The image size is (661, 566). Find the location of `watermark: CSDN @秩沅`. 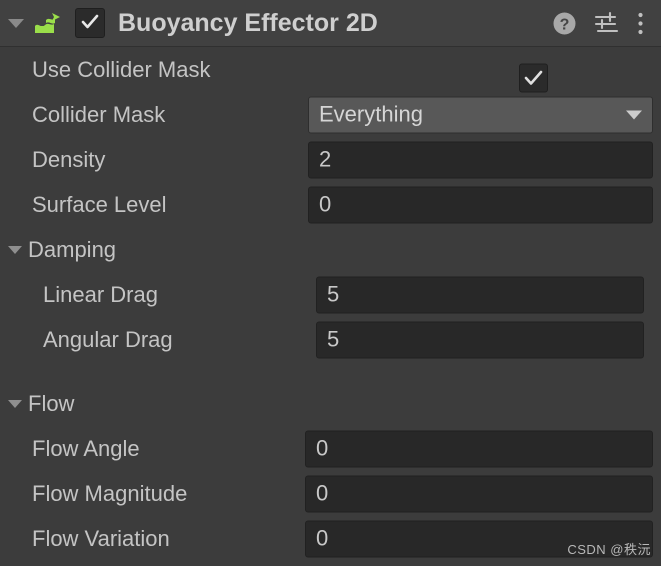

watermark: CSDN @秩沅 is located at coordinates (609, 549).